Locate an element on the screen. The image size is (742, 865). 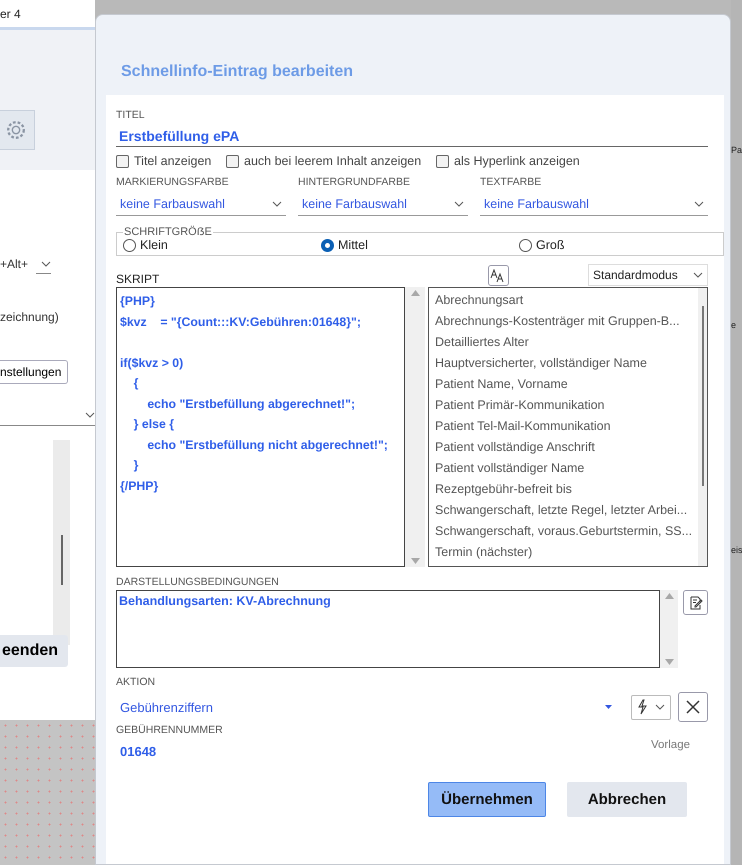
list-item: Rezeptgebühr-befreit bis is located at coordinates (563, 489).